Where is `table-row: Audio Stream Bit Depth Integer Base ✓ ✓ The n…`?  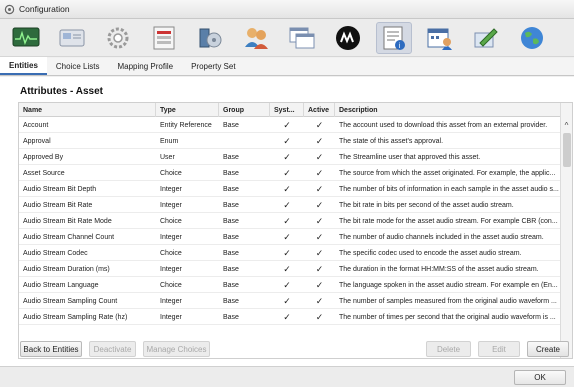 table-row: Audio Stream Bit Depth Integer Base ✓ ✓ The n… is located at coordinates (290, 189).